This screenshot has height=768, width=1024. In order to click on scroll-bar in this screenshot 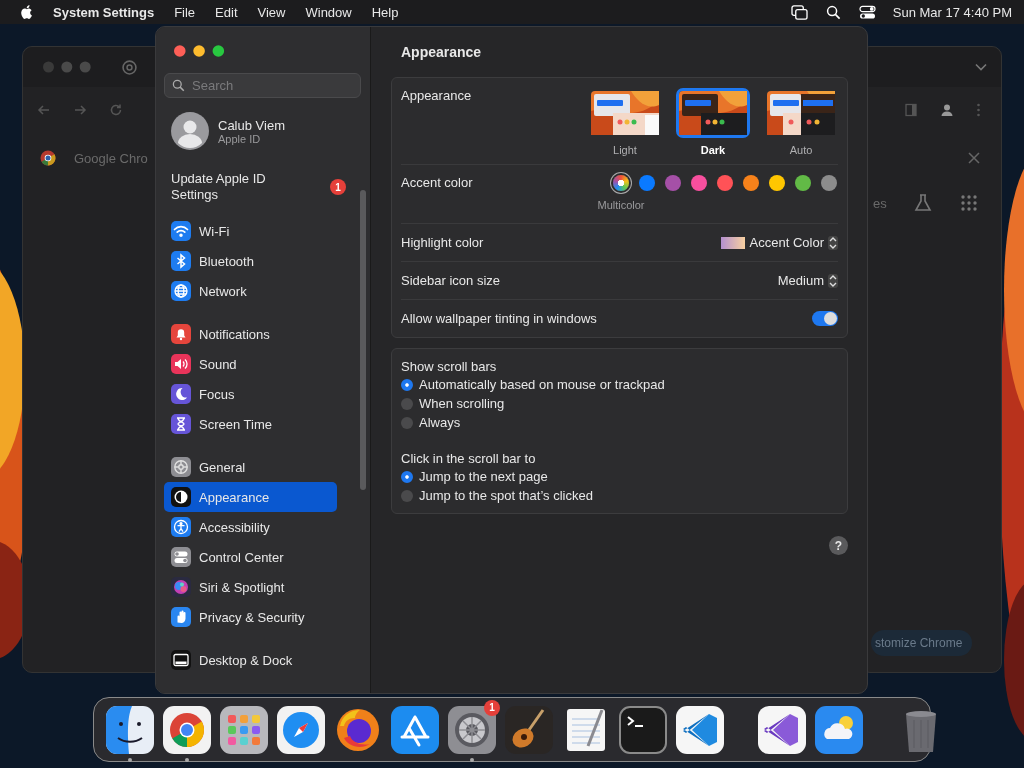, I will do `click(363, 340)`.